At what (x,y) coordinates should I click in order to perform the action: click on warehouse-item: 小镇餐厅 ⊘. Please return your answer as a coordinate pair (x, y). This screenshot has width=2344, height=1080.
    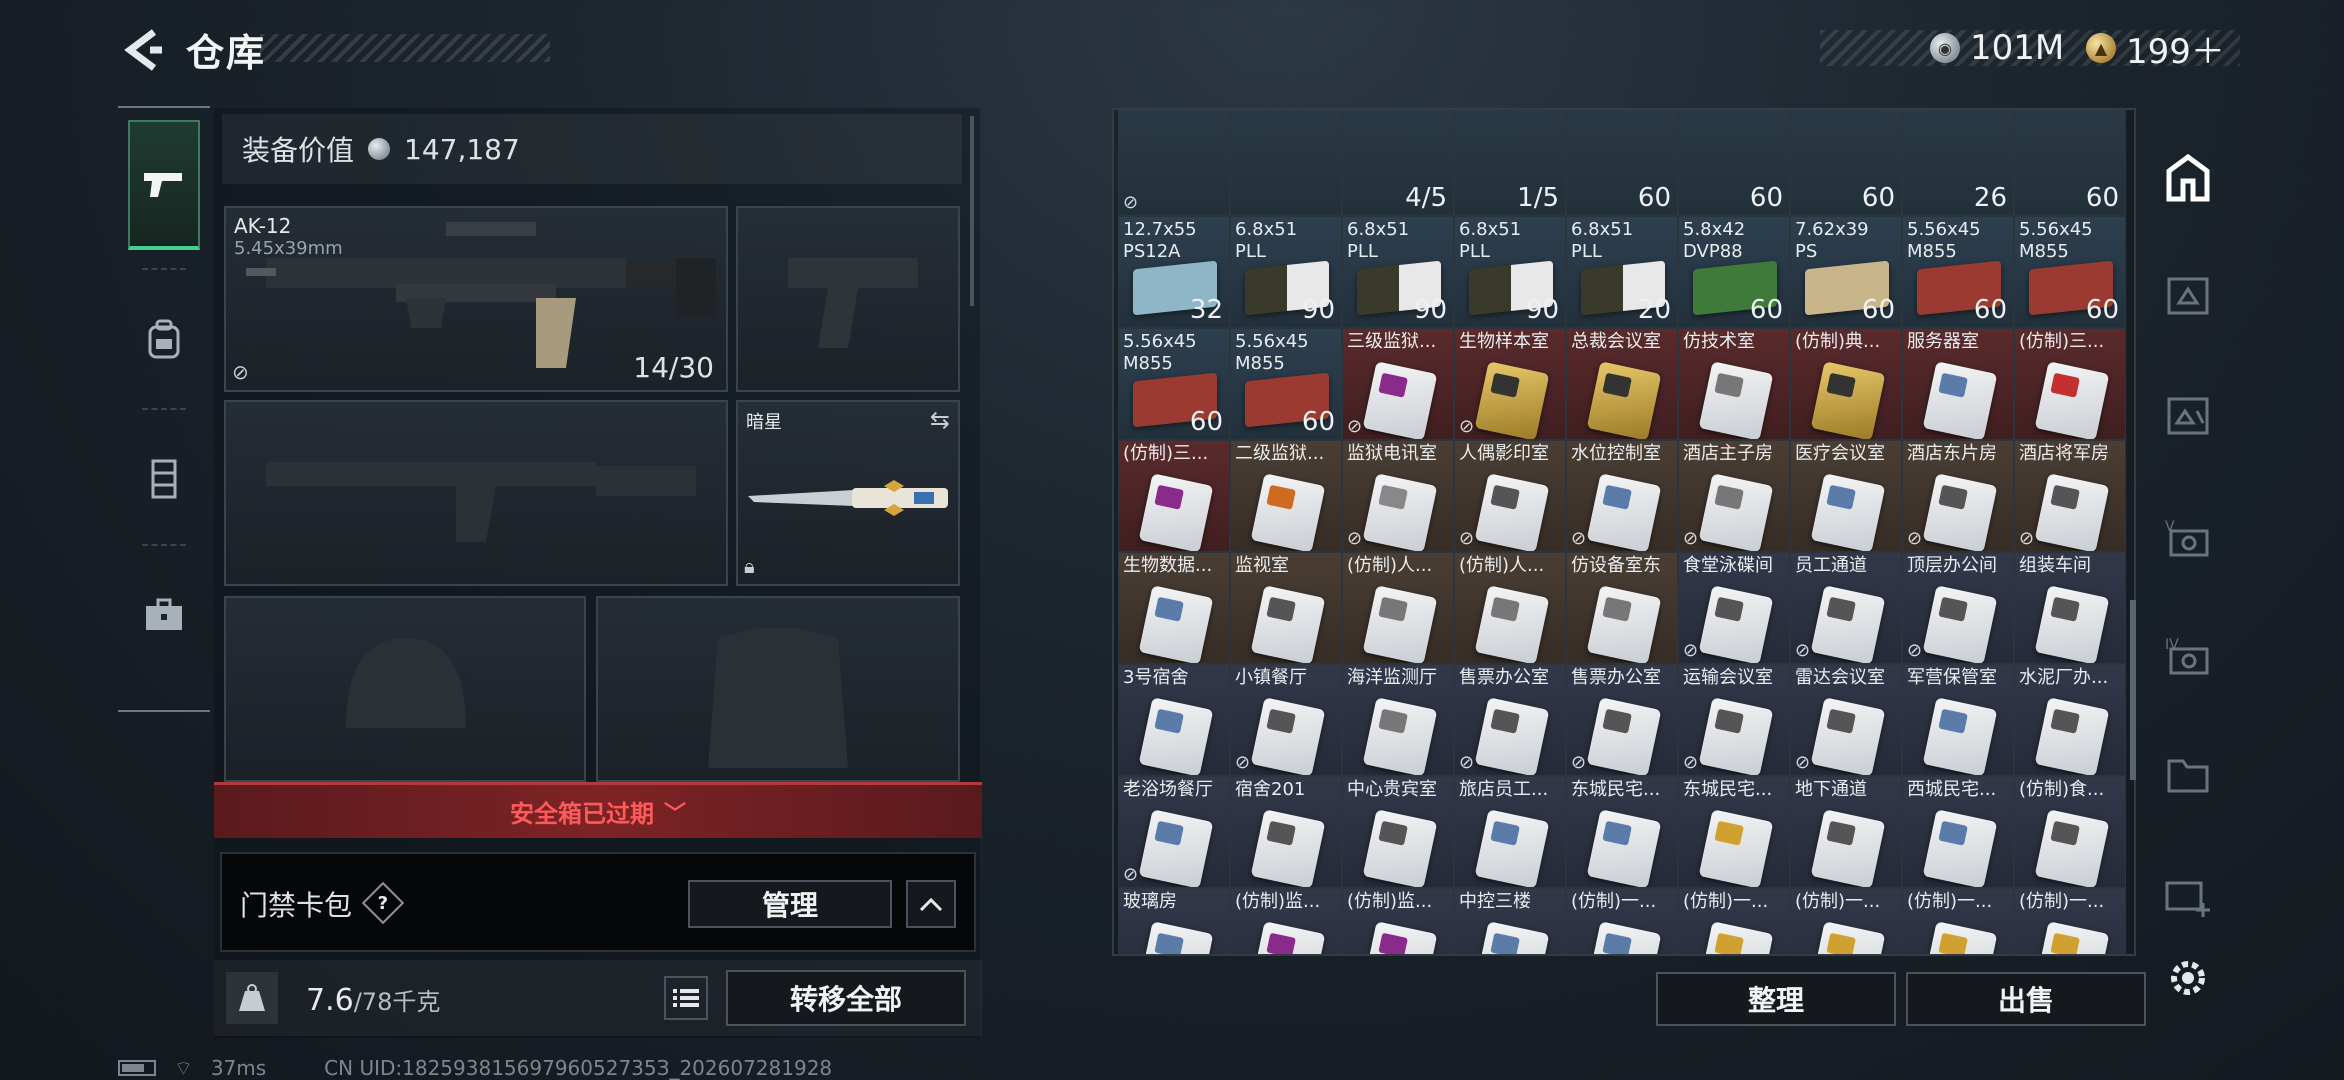
    Looking at the image, I should click on (1286, 720).